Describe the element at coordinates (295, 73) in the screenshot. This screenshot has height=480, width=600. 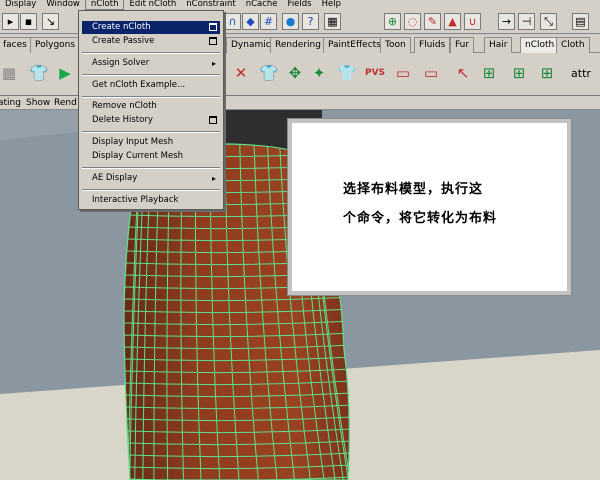
I see `transform-icon: ✥` at that location.